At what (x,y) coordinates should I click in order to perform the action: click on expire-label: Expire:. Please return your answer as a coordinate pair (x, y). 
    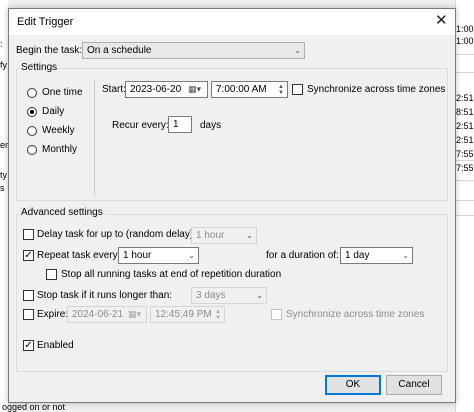
    Looking at the image, I should click on (53, 314).